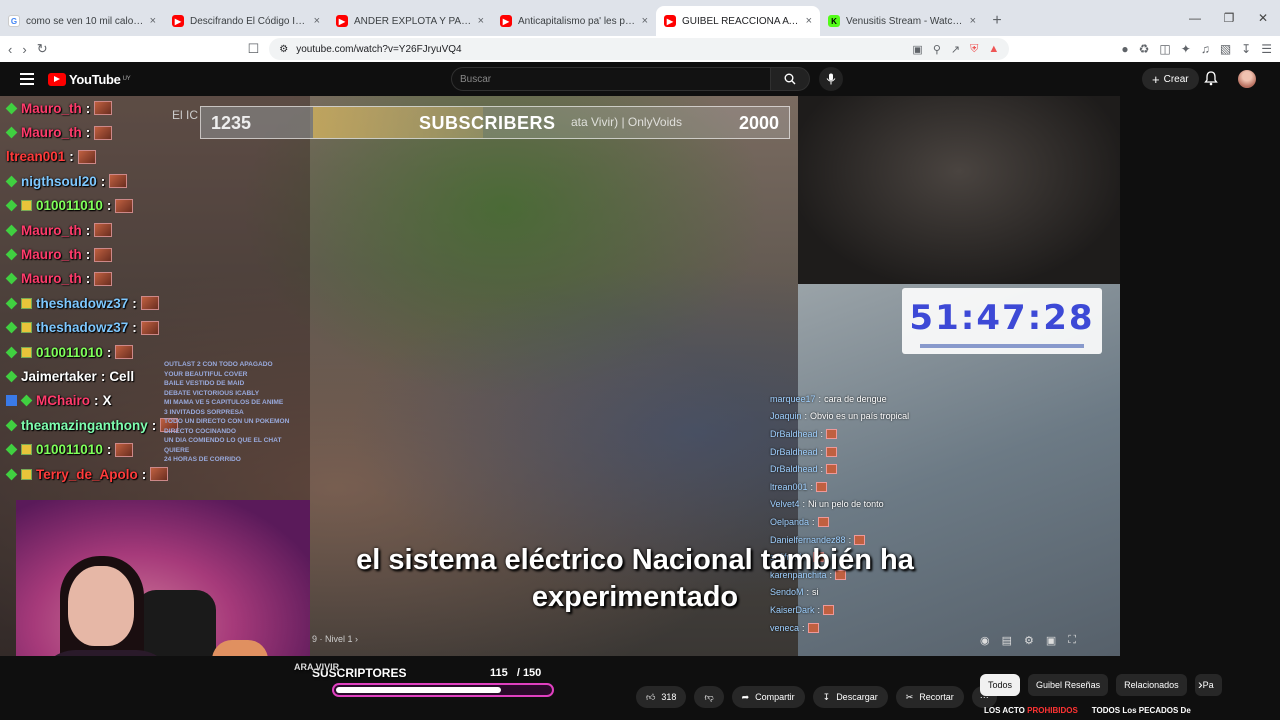 The width and height of the screenshot is (1280, 720). I want to click on browser-tab: ▶ Anticapitalismo pa' les pibes / Vamo ×, so click(574, 21).